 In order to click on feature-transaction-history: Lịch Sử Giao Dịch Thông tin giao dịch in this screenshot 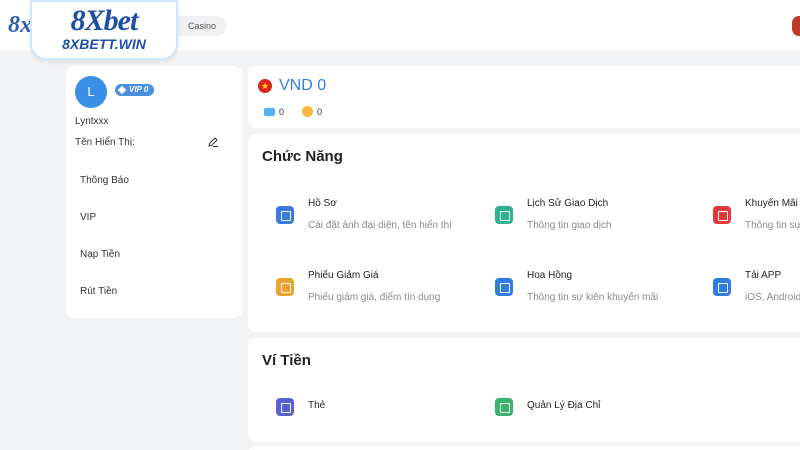, I will do `click(595, 214)`.